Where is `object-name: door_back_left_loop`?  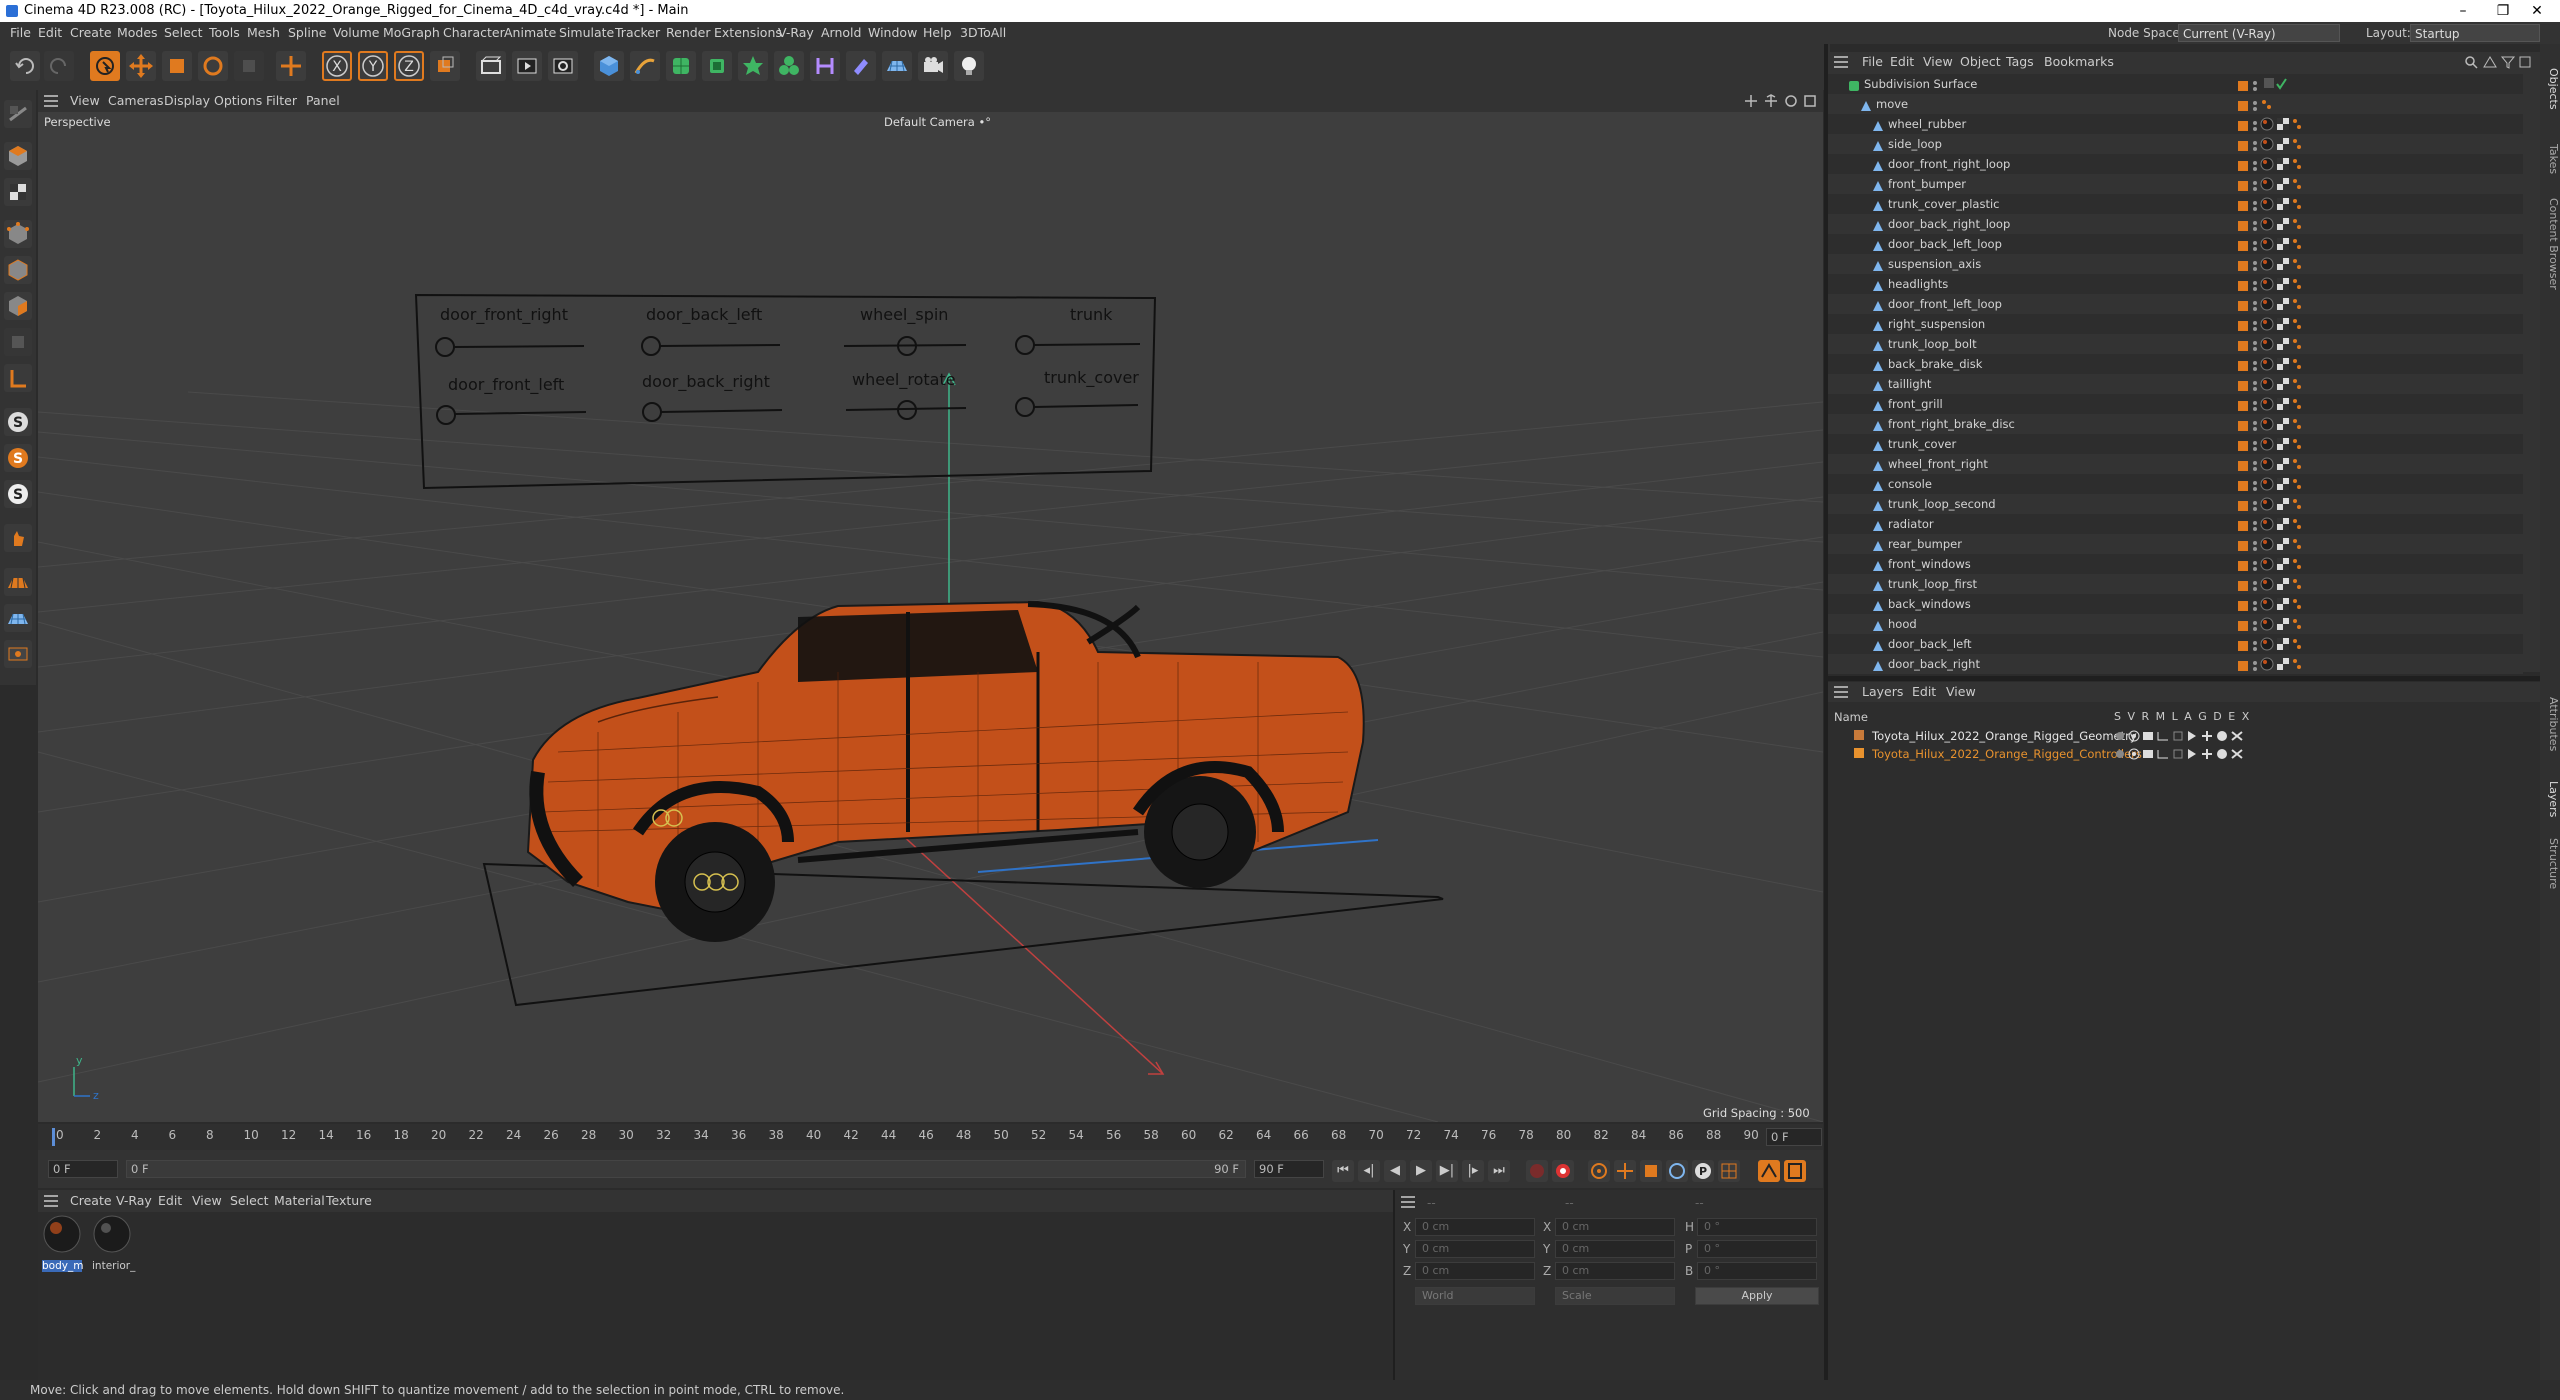 object-name: door_back_left_loop is located at coordinates (1945, 244).